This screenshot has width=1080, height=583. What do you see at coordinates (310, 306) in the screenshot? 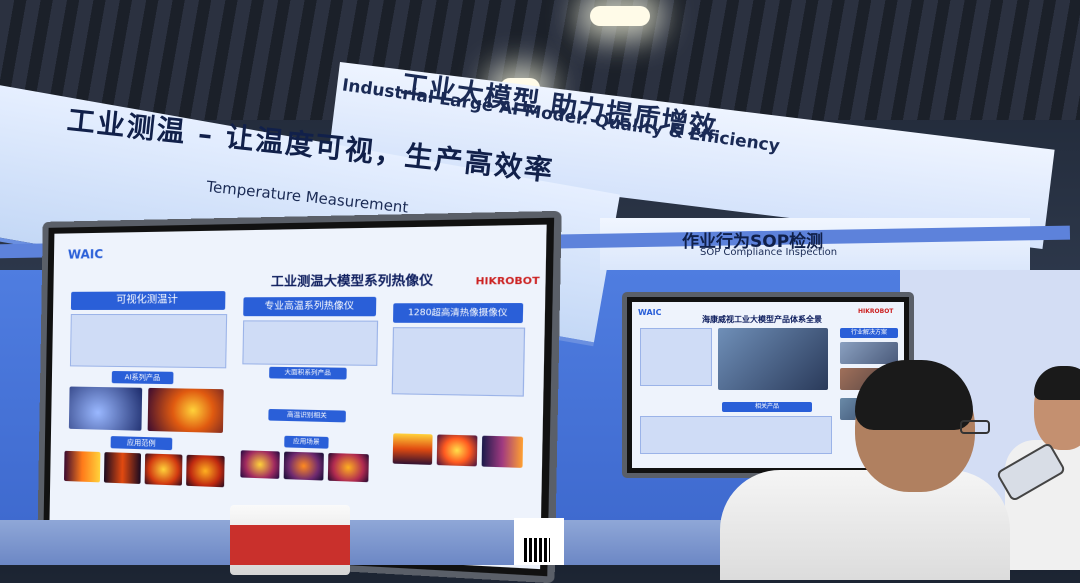
I see `section-pro: 专业高温系列热像仪` at bounding box center [310, 306].